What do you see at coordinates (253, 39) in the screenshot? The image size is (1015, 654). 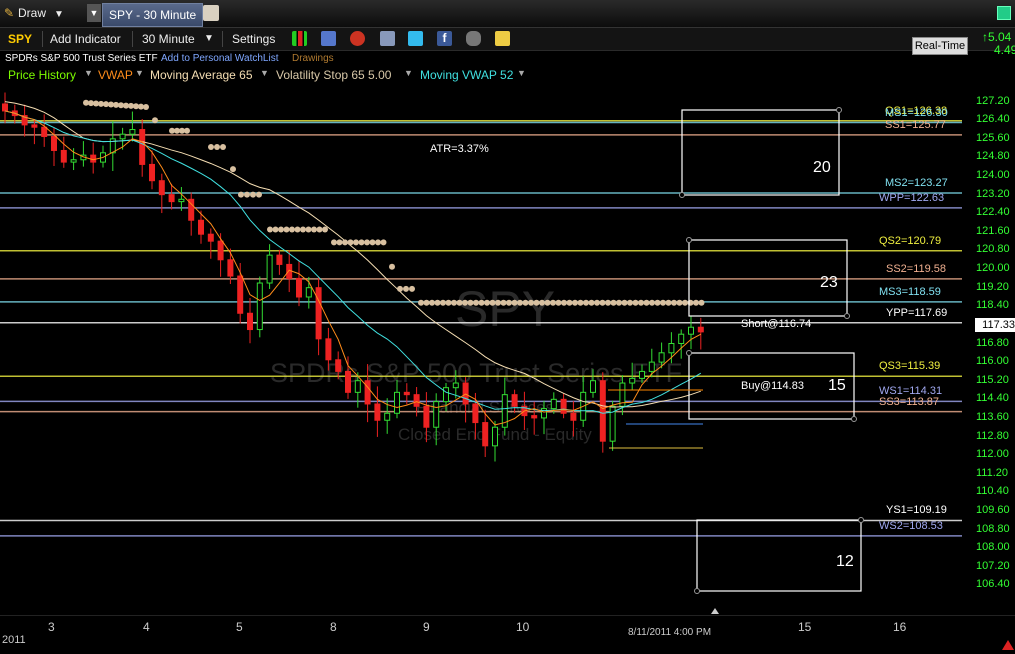 I see `settings-button: Settings` at bounding box center [253, 39].